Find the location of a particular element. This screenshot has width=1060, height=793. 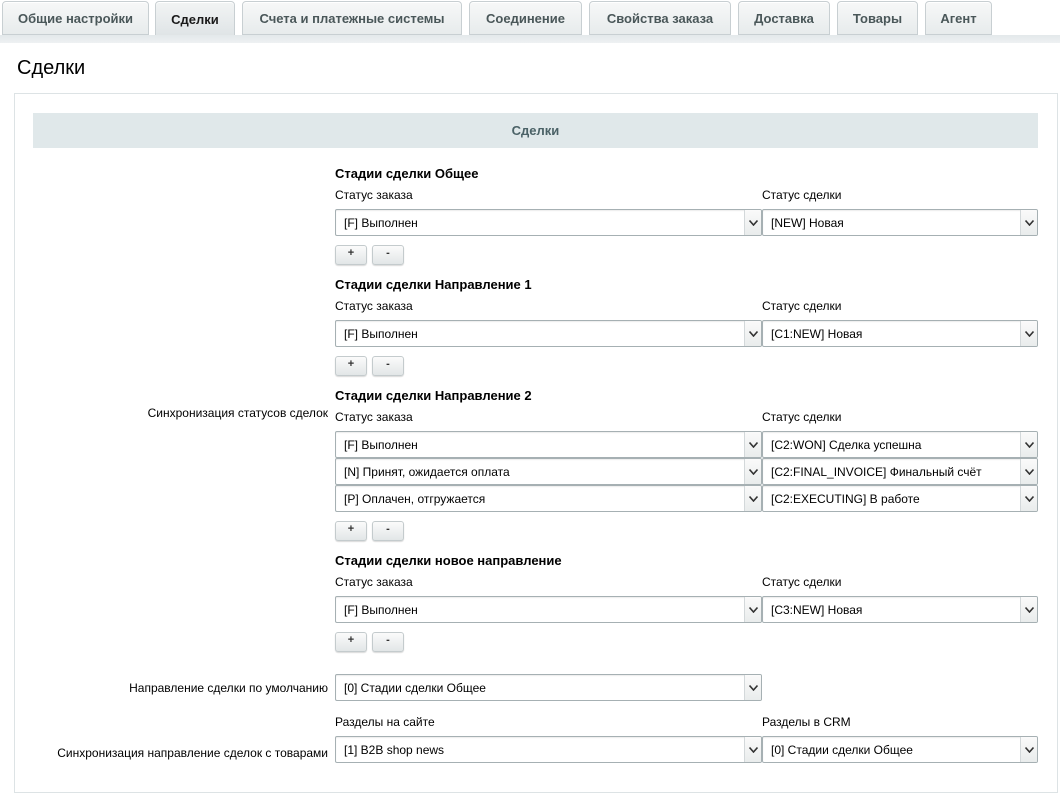

default-direction-label: Направление сделки по умолчанию is located at coordinates (228, 688).